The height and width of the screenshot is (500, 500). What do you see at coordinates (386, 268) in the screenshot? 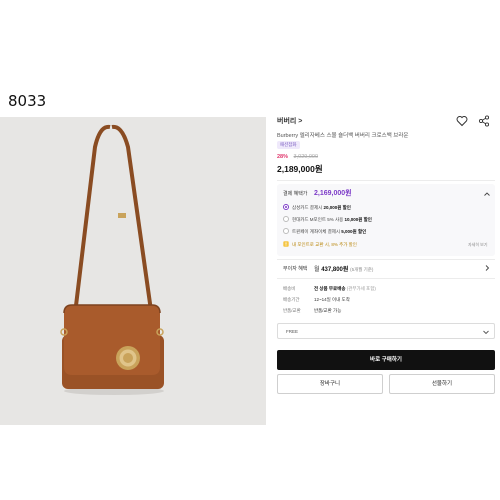
I see `installment-row: 무이자 혜택 월 437,800원 (5개월 기준)` at bounding box center [386, 268].